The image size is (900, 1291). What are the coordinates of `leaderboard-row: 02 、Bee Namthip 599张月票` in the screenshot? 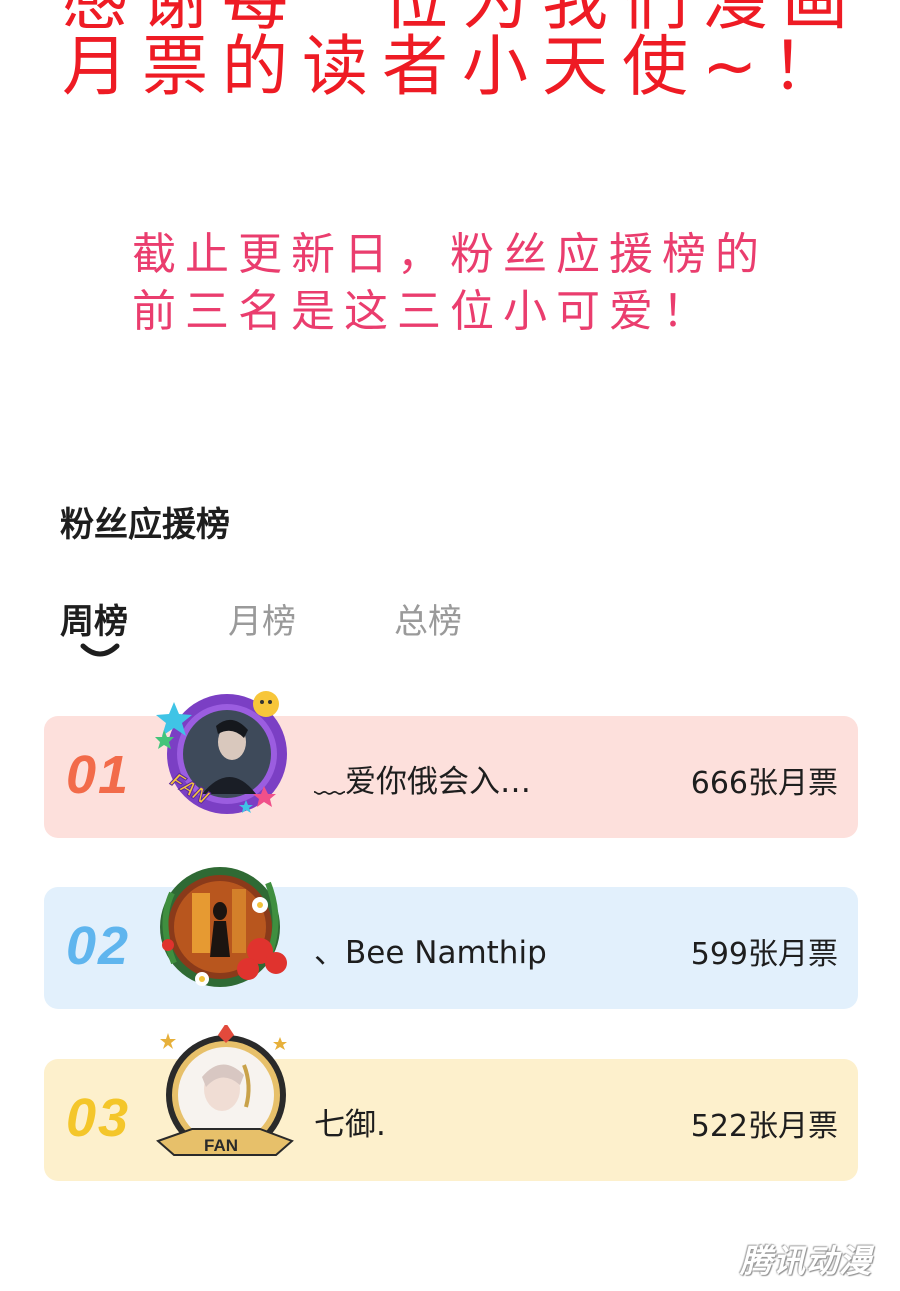 It's located at (451, 938).